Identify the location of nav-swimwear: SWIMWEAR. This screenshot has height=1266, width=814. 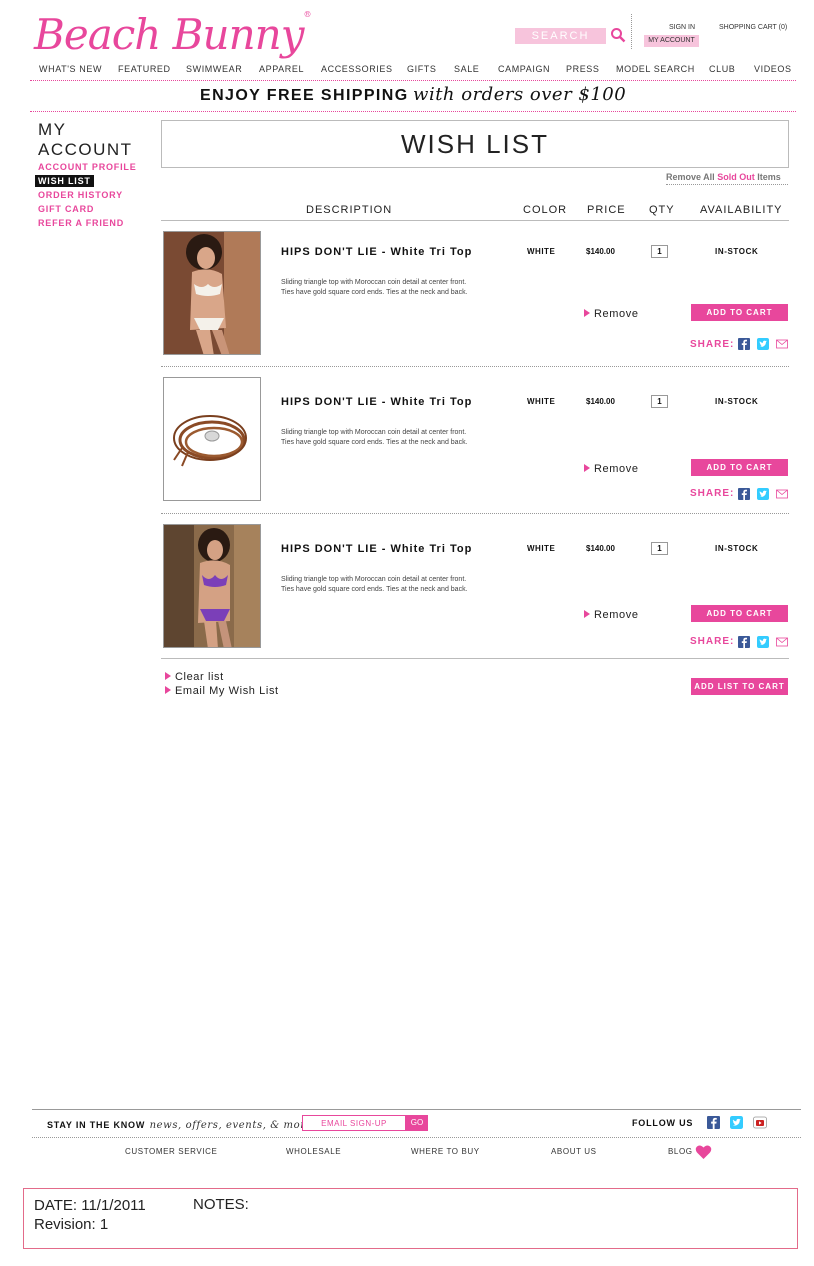
(214, 69).